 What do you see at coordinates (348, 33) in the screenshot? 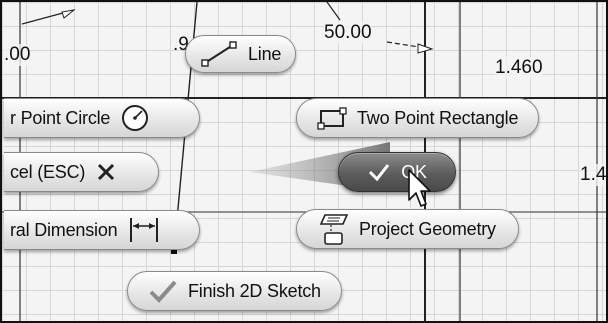
I see `dimension-value: 50.00` at bounding box center [348, 33].